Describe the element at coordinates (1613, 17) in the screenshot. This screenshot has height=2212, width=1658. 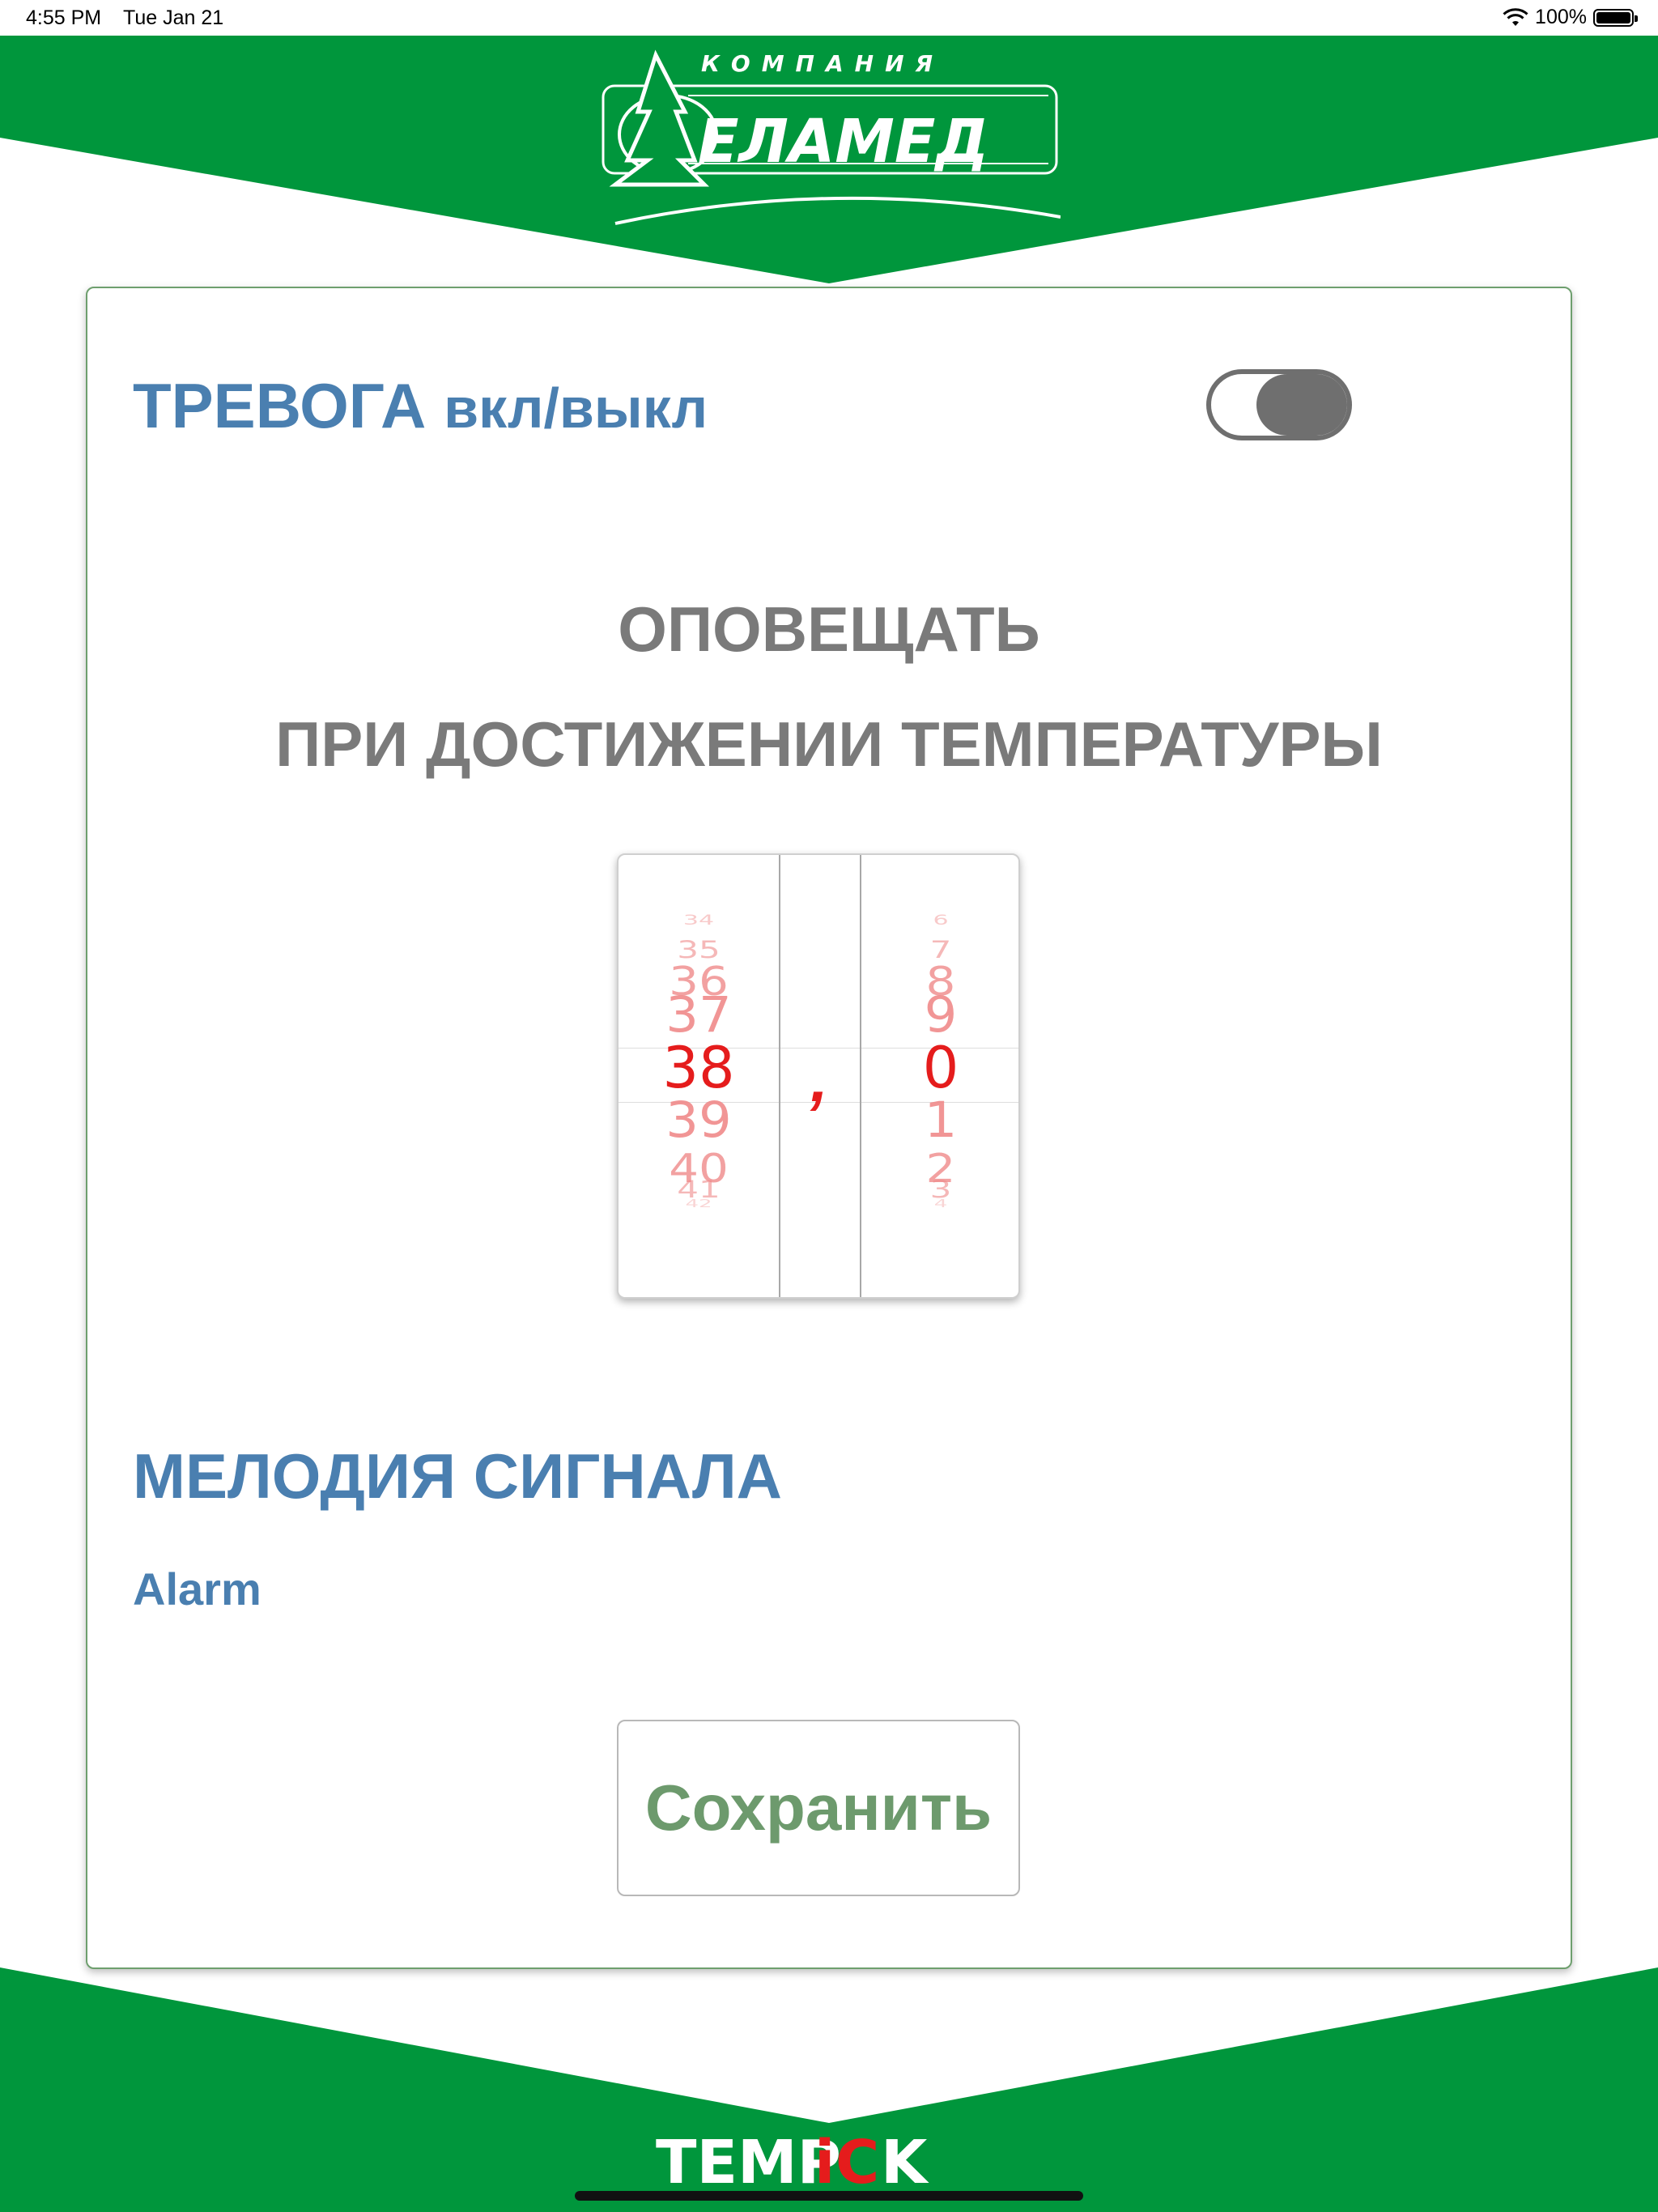
I see `battery-fill` at that location.